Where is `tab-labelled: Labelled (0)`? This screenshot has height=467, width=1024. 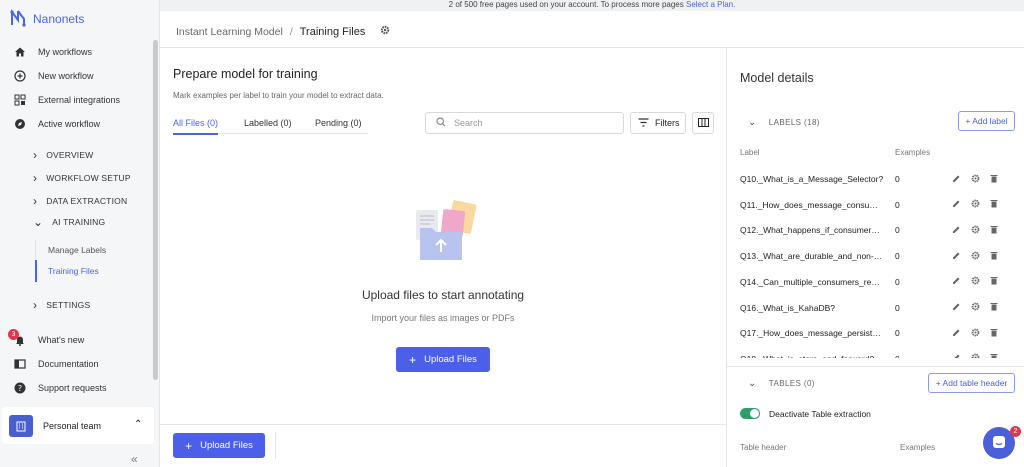
tab-labelled: Labelled (0) is located at coordinates (268, 125).